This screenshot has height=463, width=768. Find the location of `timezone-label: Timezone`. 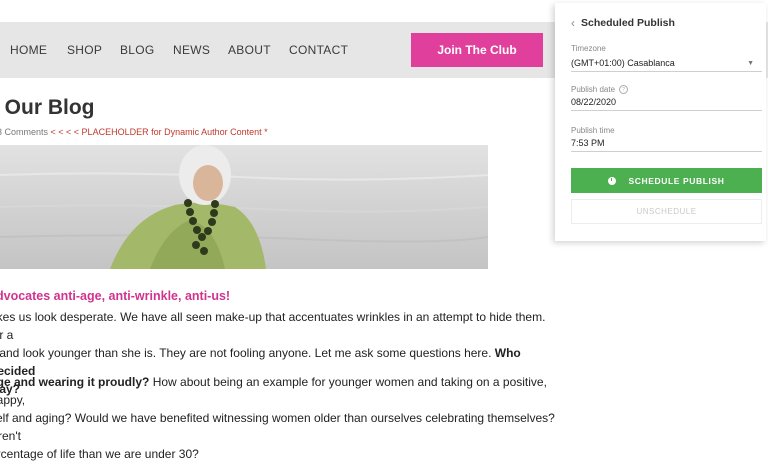

timezone-label: Timezone is located at coordinates (588, 48).